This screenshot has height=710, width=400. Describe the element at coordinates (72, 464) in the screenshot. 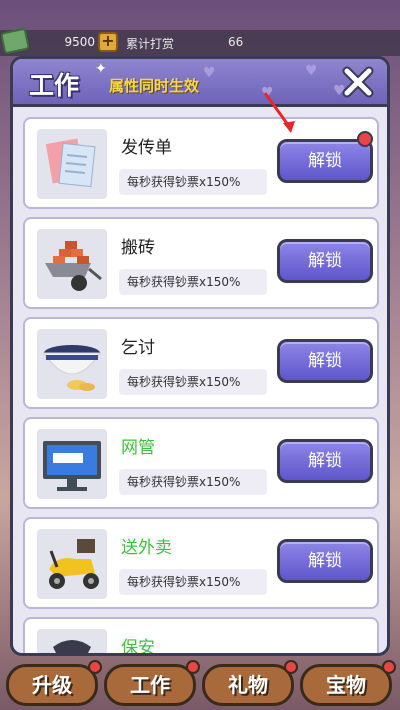

I see `computer-monitor-icon` at that location.